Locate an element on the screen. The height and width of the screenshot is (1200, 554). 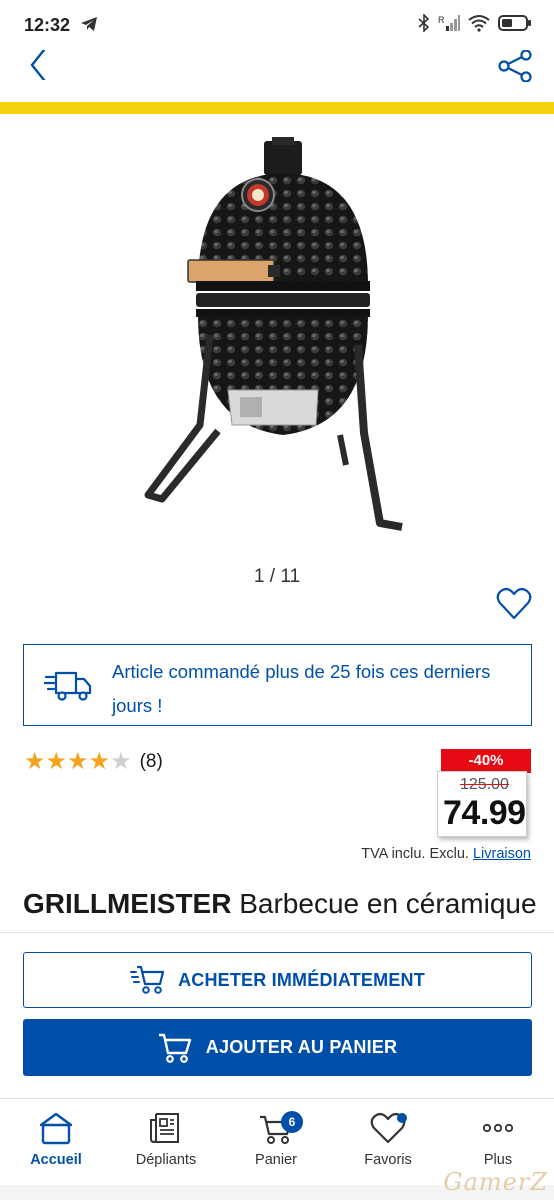
svg-text: R is located at coordinates (441, 20).